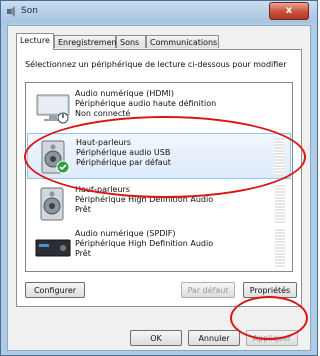 The width and height of the screenshot is (320, 356). What do you see at coordinates (55, 290) in the screenshot?
I see `configure-button: Configurer` at bounding box center [55, 290].